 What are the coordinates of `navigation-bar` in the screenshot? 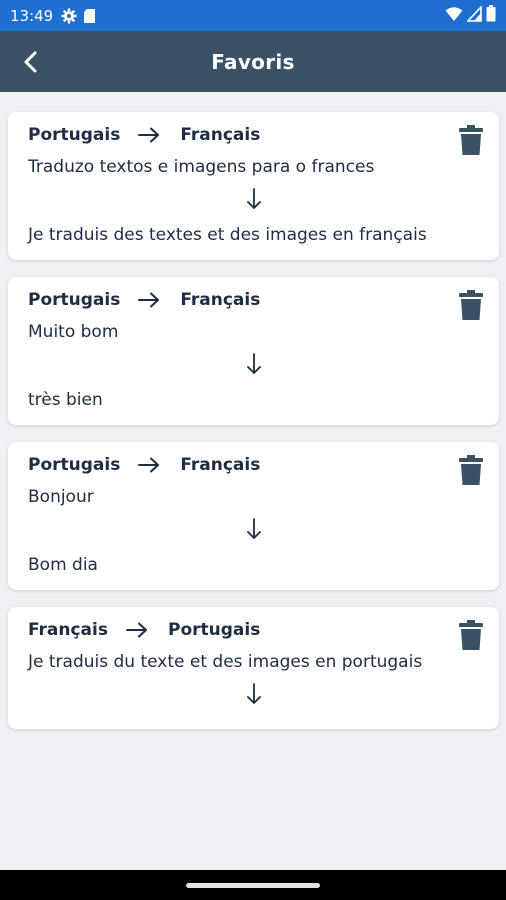 It's located at (253, 885).